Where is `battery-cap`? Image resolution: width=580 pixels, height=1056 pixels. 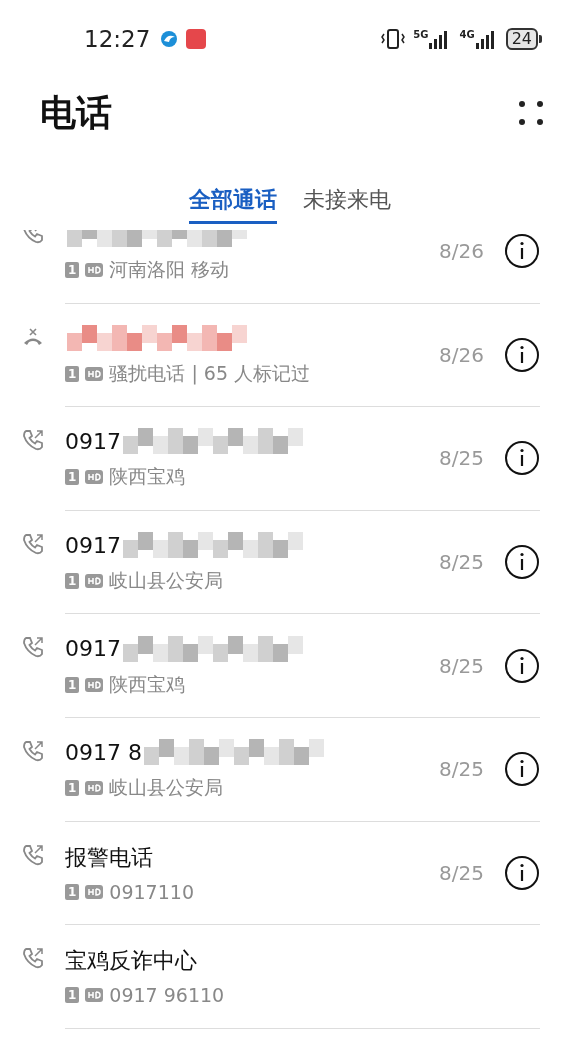
battery-cap is located at coordinates (540, 39).